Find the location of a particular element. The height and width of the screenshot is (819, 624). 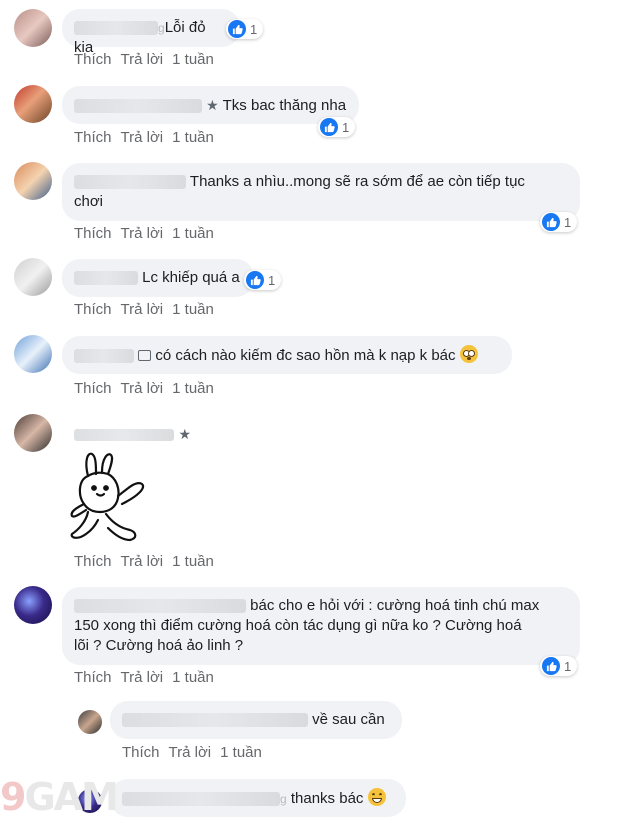

comment-text: Tks bac thăng nha is located at coordinates (284, 105).